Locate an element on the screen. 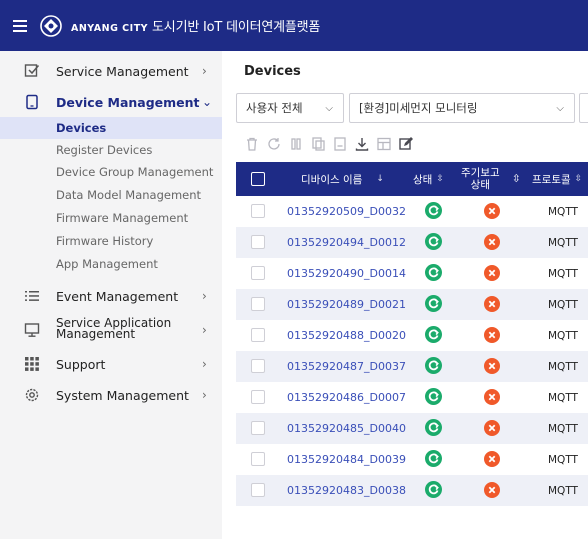 Image resolution: width=588 pixels, height=539 pixels. download-icon is located at coordinates (362, 144).